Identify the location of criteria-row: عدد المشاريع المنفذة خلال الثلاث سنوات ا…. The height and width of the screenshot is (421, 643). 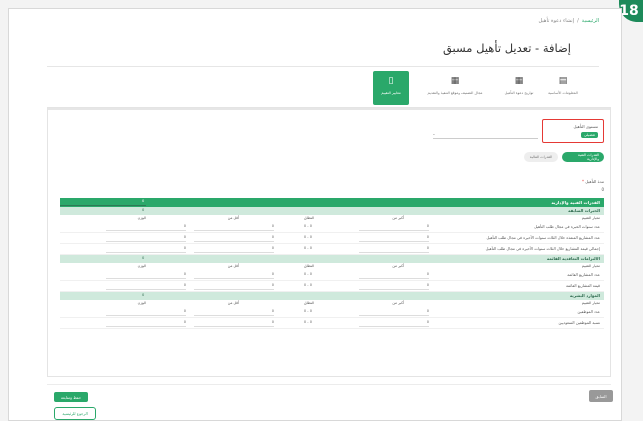
(332, 238).